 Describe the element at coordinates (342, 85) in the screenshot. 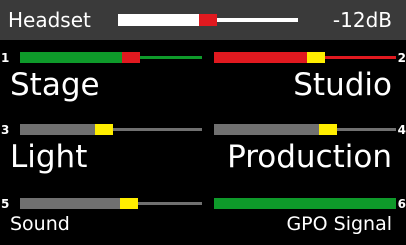

I see `channel-label: Studio` at that location.